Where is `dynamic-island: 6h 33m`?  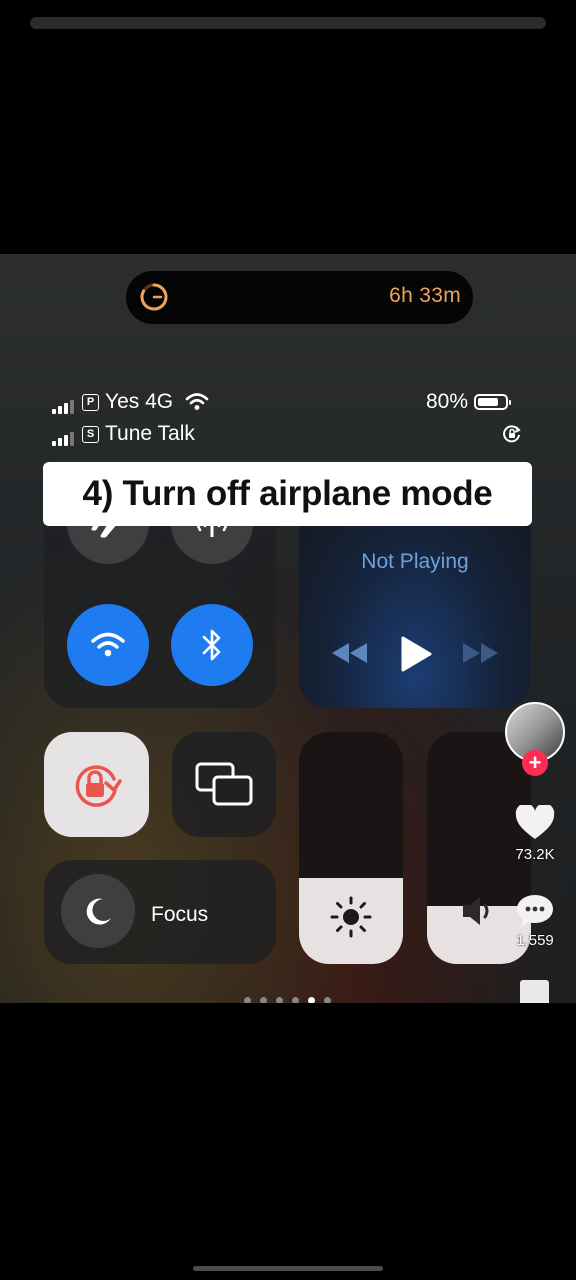
dynamic-island: 6h 33m is located at coordinates (299, 297).